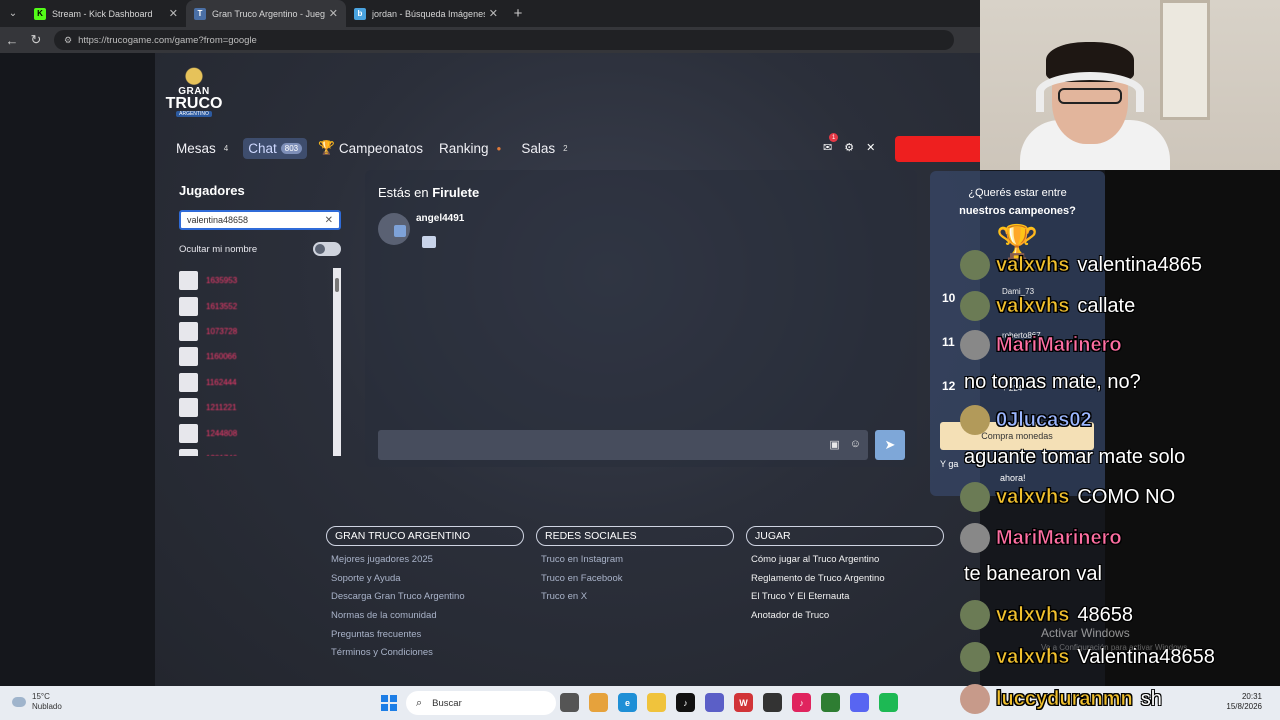  I want to click on url-field: ⚙ https://trucogame.com/game?from=google, so click(504, 40).